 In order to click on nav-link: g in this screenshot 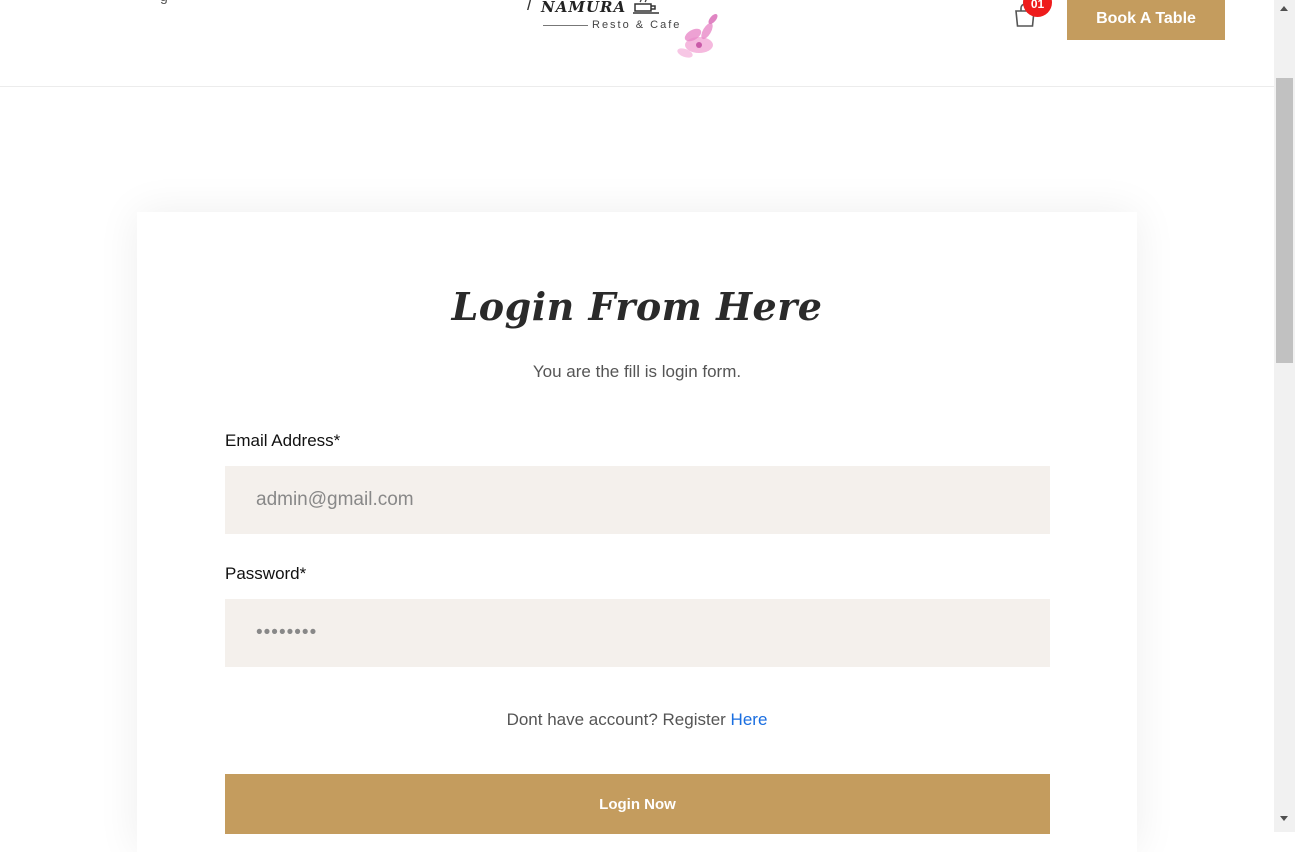, I will do `click(164, 2)`.